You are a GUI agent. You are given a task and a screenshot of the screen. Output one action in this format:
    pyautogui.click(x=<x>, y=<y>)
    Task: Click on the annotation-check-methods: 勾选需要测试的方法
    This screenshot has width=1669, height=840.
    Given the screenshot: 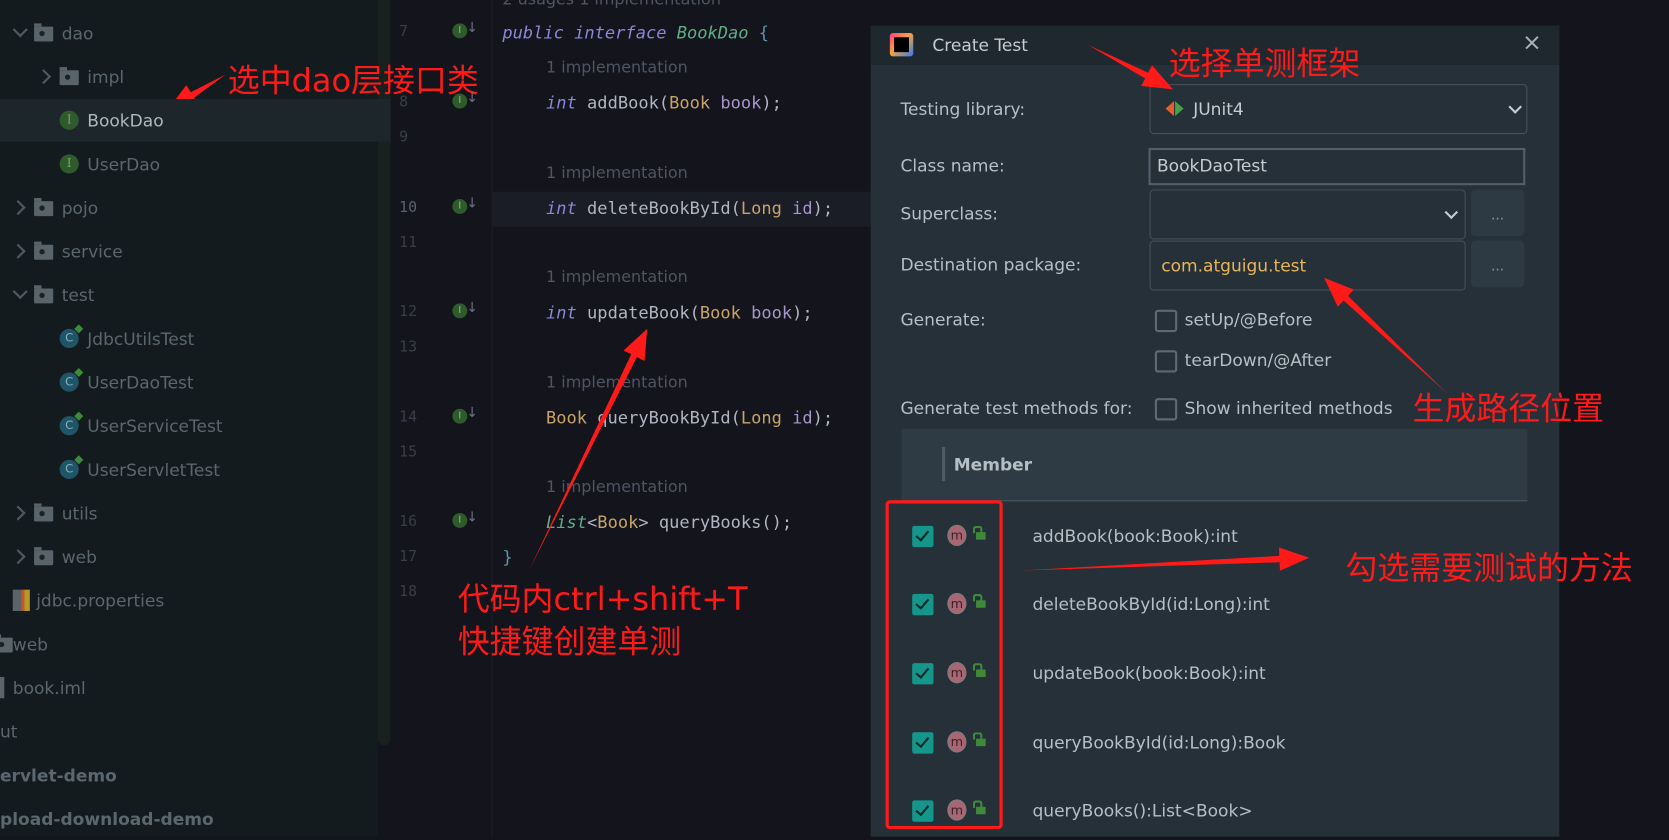 What is the action you would take?
    pyautogui.click(x=1489, y=569)
    